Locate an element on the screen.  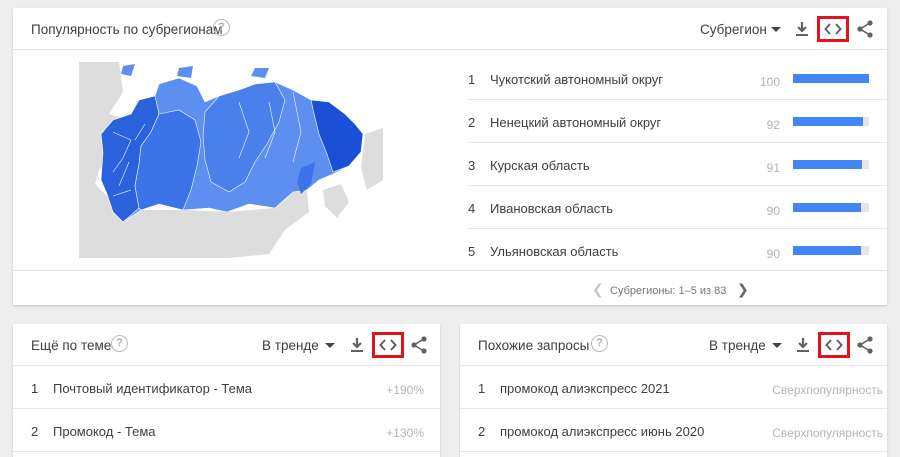
list-item: 5 Ульяновская область 90 is located at coordinates (677, 250).